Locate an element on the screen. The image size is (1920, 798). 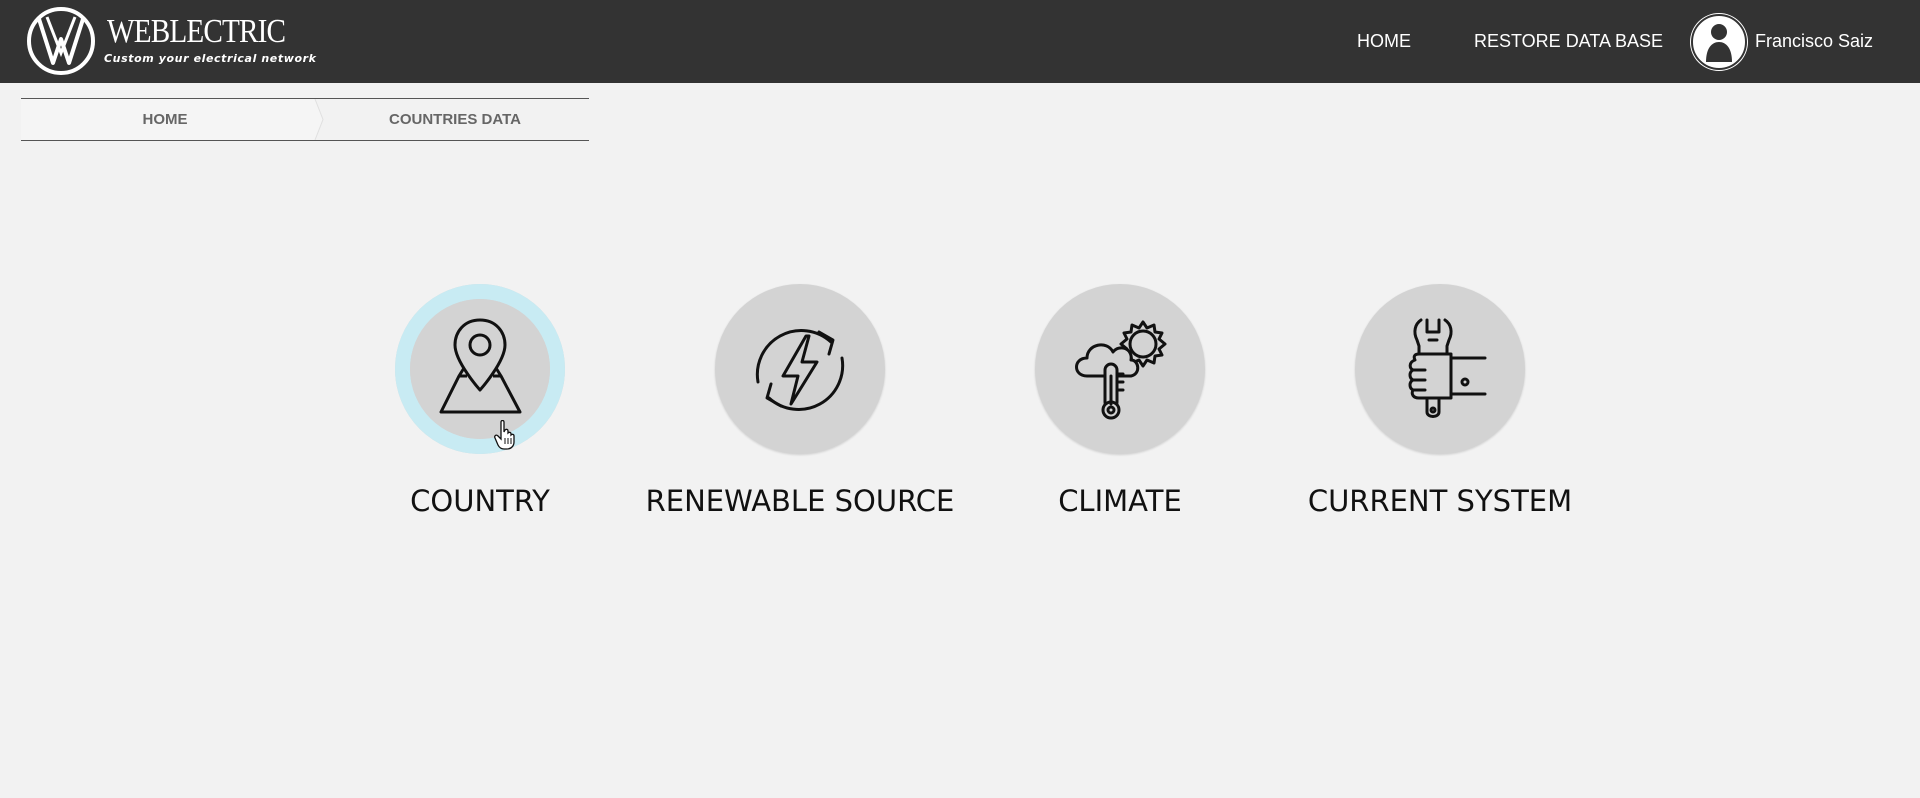
hand-pointer-cursor-icon is located at coordinates (504, 435).